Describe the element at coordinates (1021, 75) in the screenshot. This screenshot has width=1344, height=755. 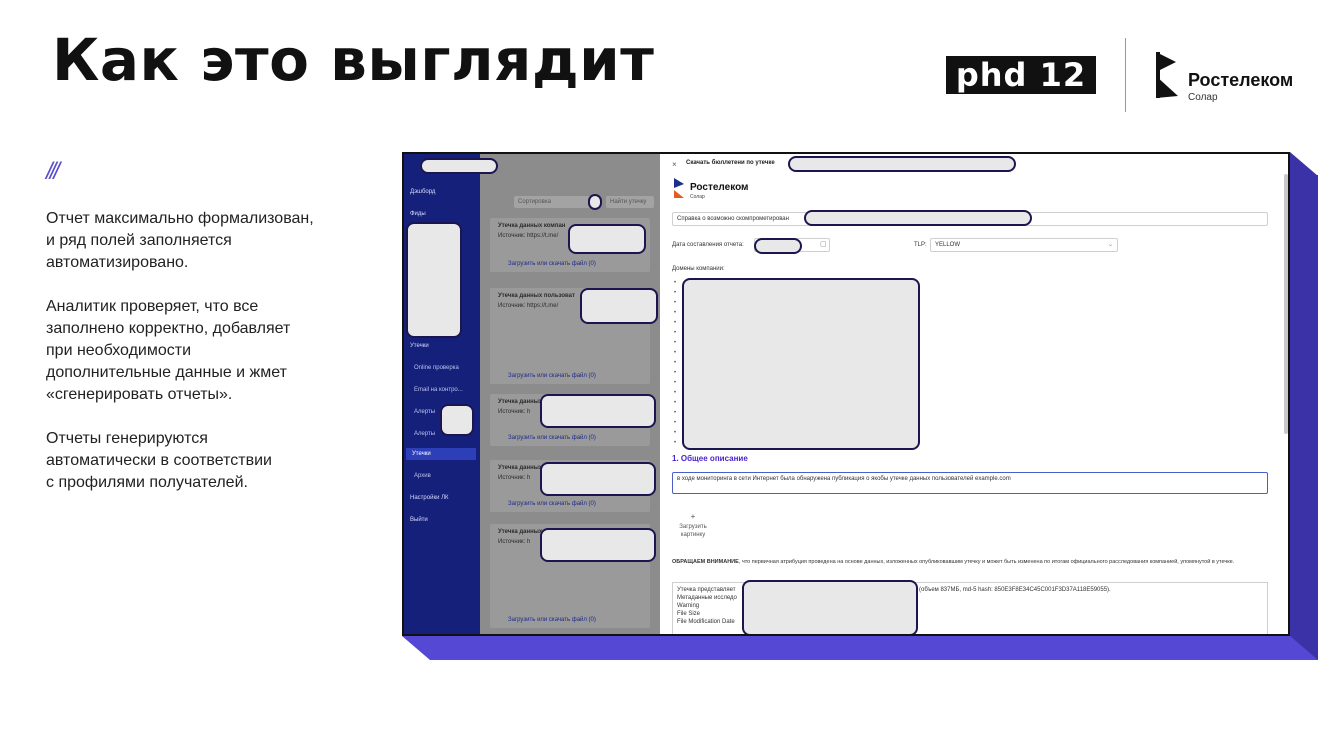
I see `phd-logo: phd 12` at that location.